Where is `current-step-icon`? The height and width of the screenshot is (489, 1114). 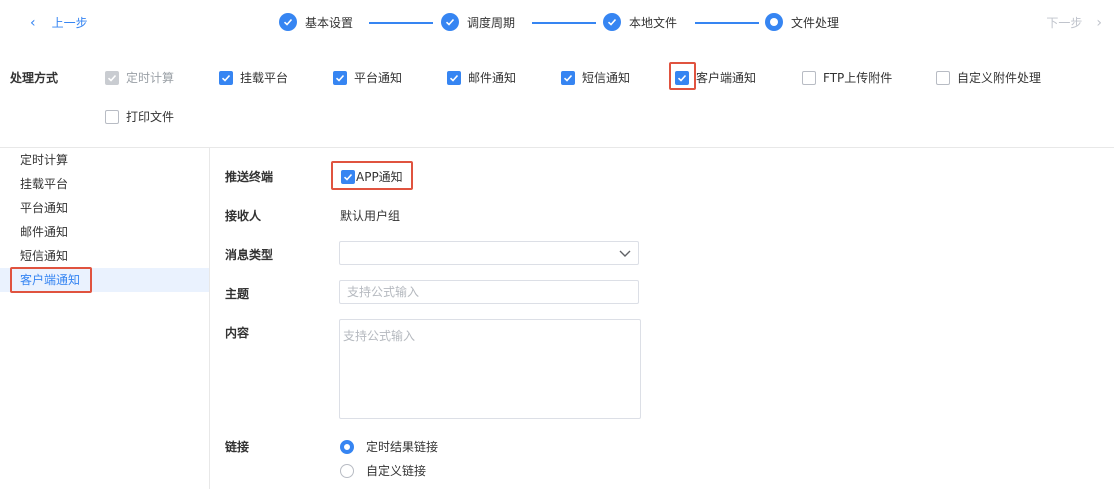
current-step-icon is located at coordinates (774, 22).